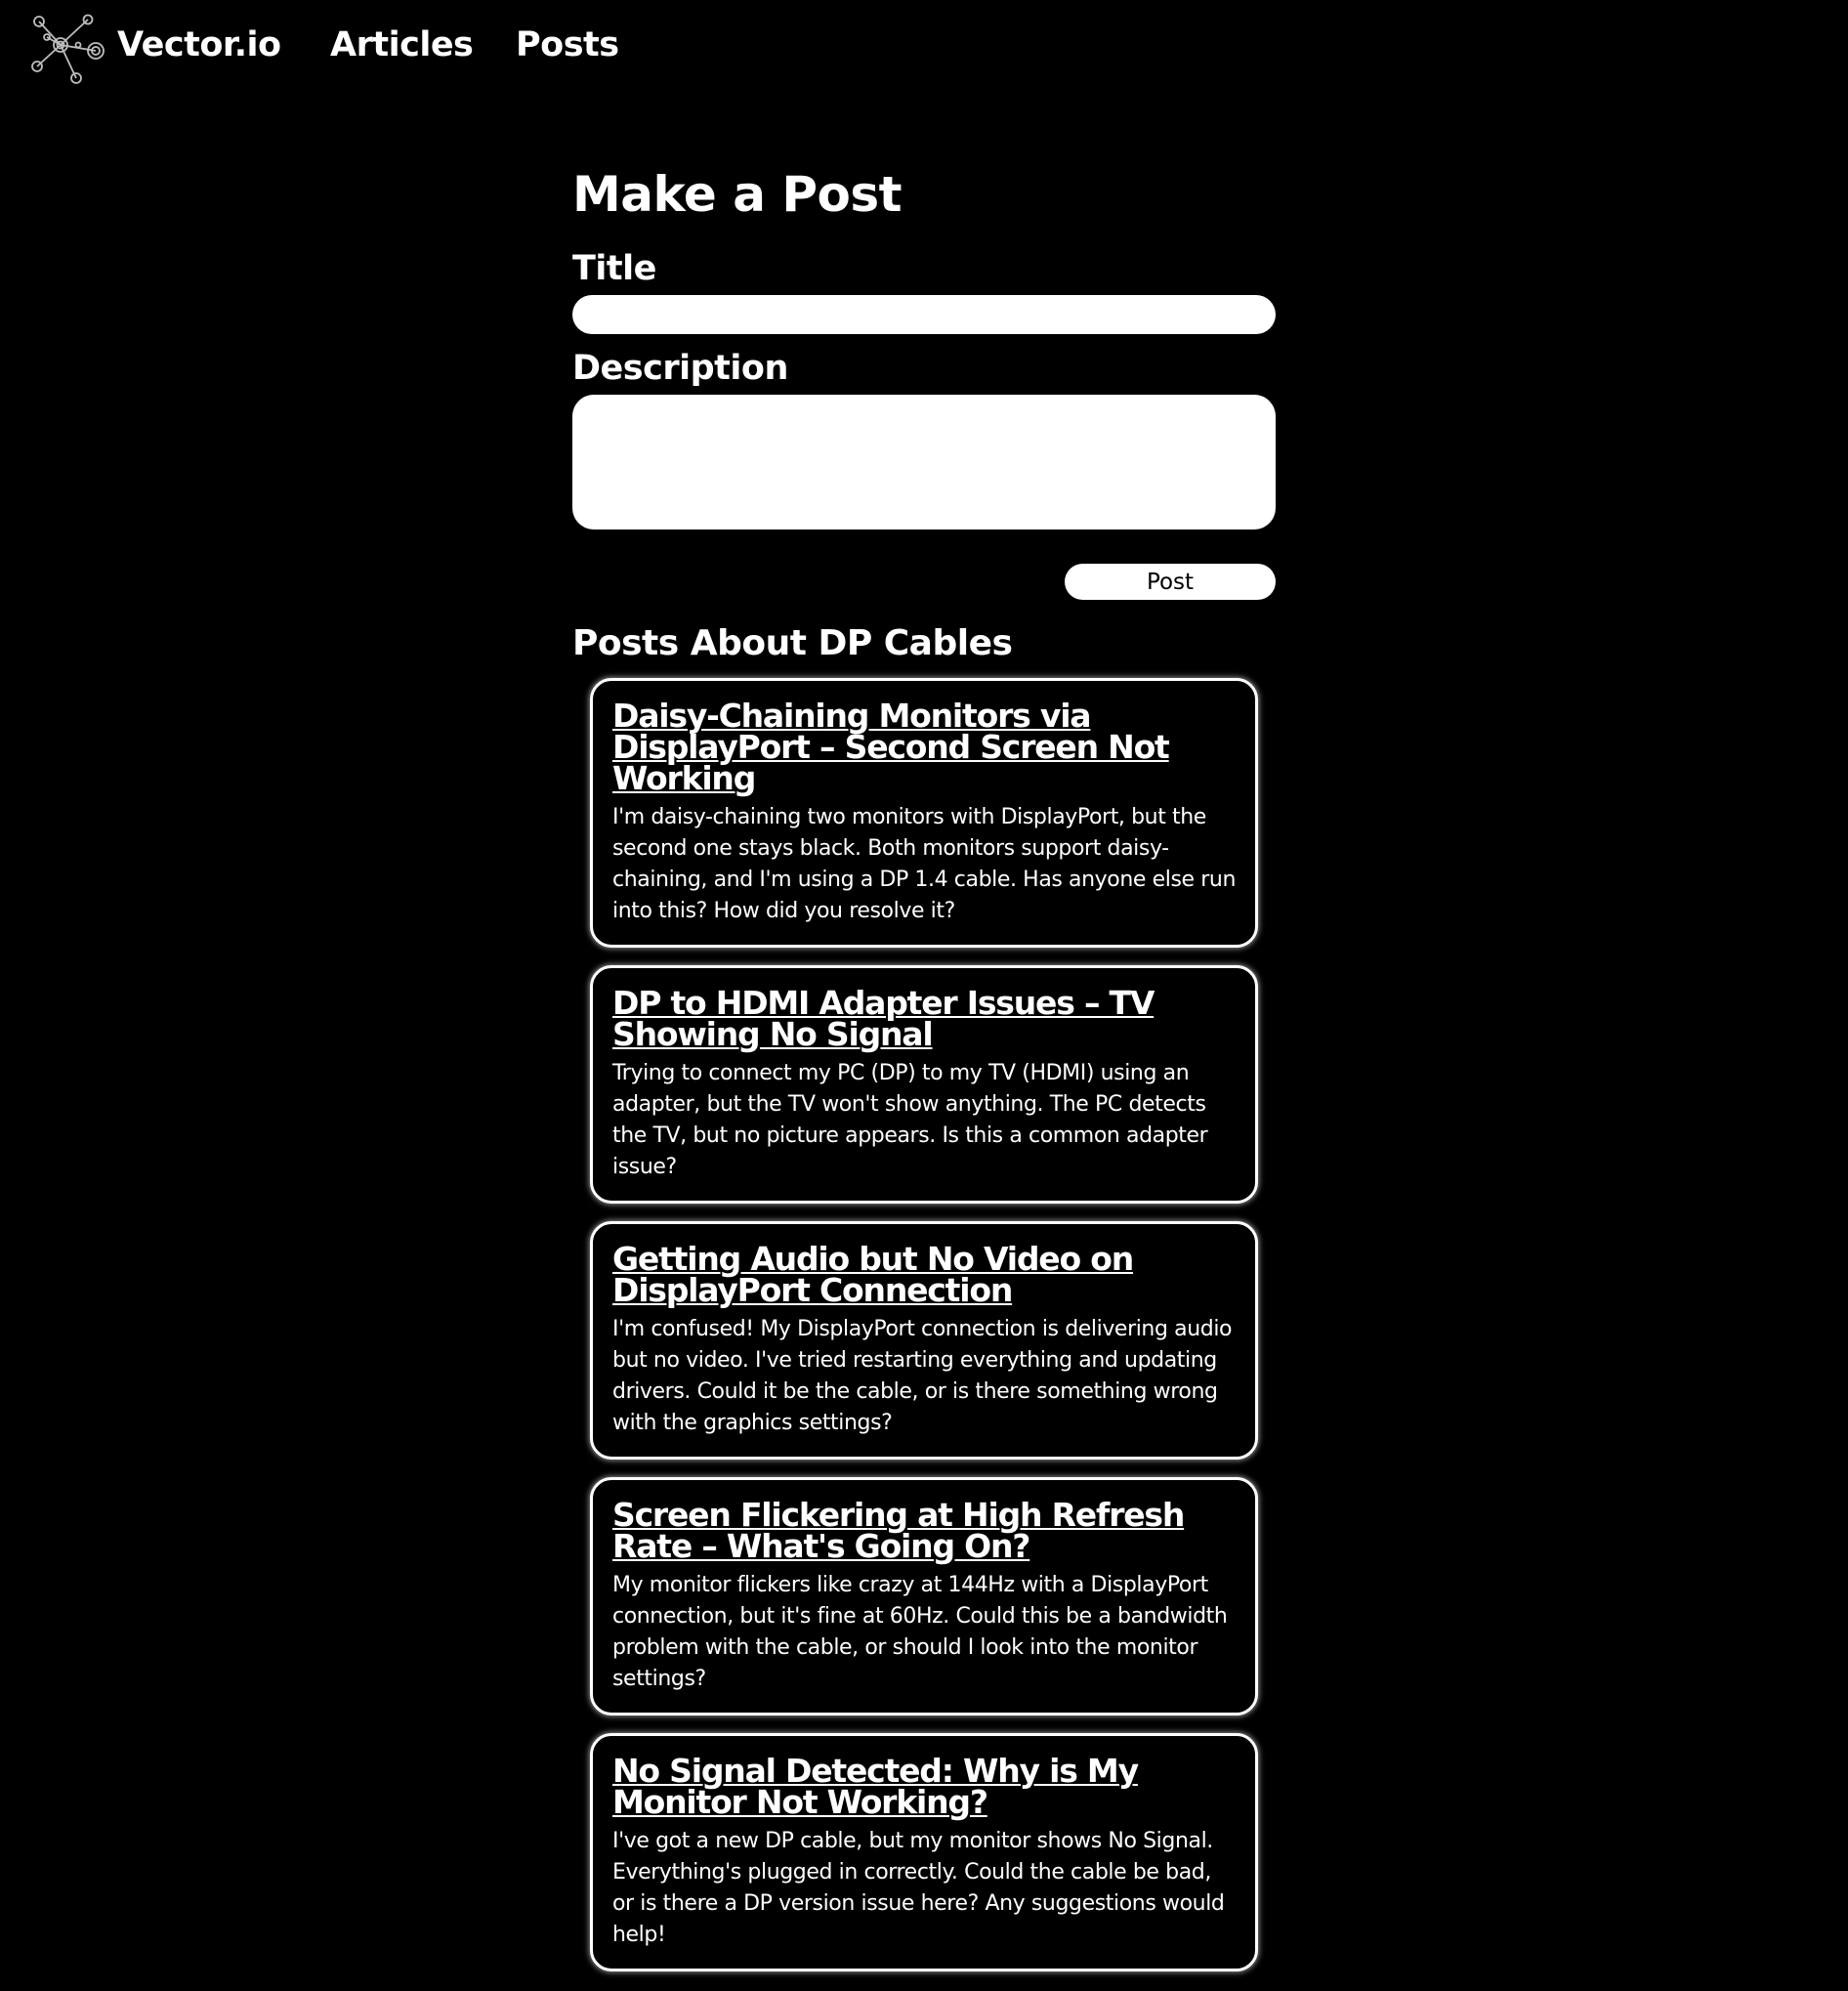 The width and height of the screenshot is (1848, 1991). What do you see at coordinates (199, 44) in the screenshot?
I see `brand-link: Vector.io` at bounding box center [199, 44].